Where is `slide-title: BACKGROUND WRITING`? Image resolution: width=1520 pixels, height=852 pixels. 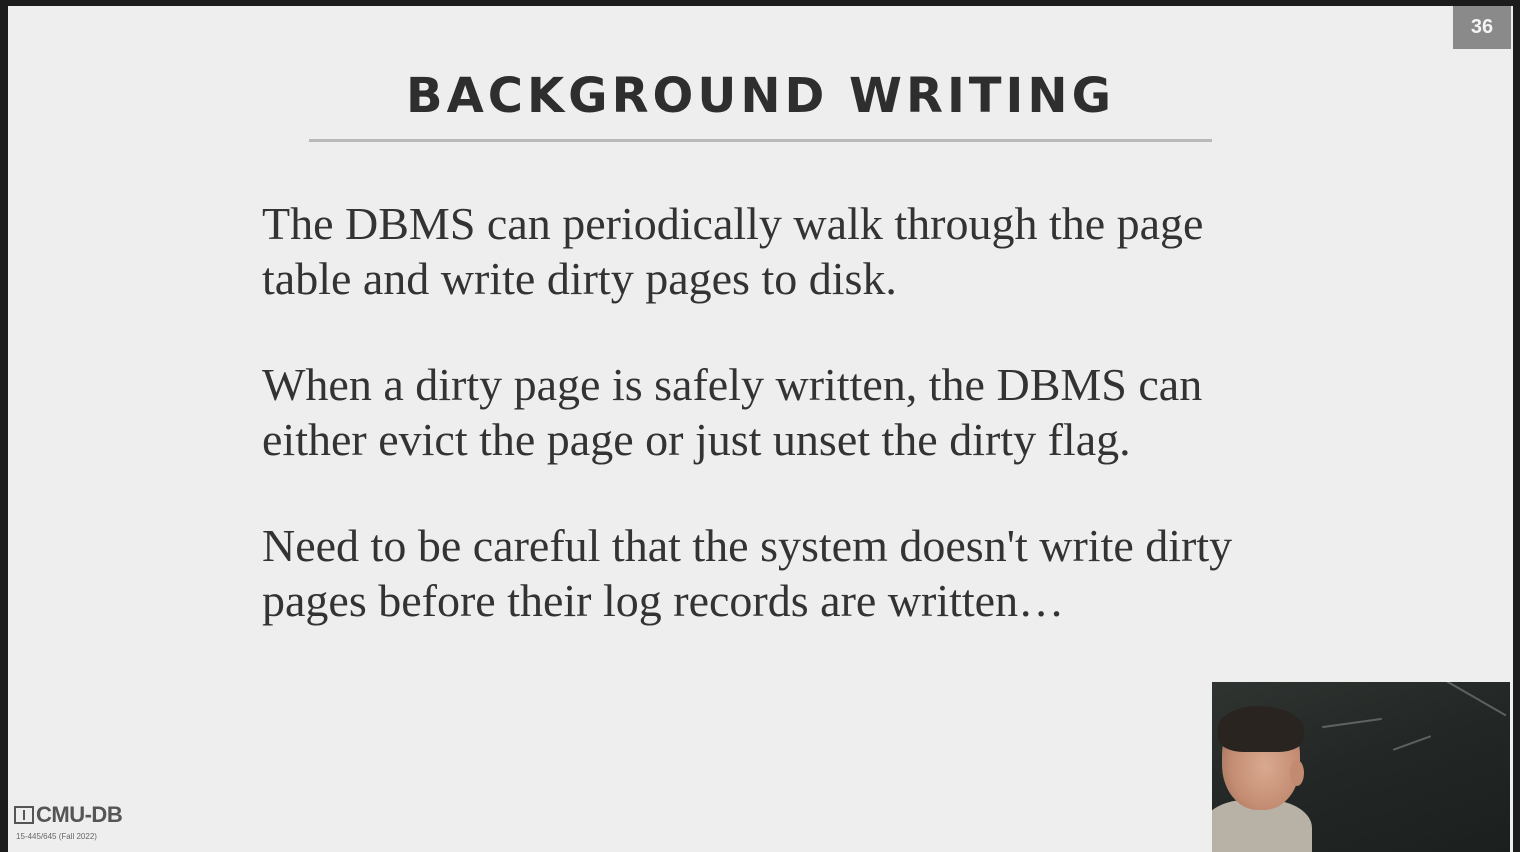 slide-title: BACKGROUND WRITING is located at coordinates (760, 96).